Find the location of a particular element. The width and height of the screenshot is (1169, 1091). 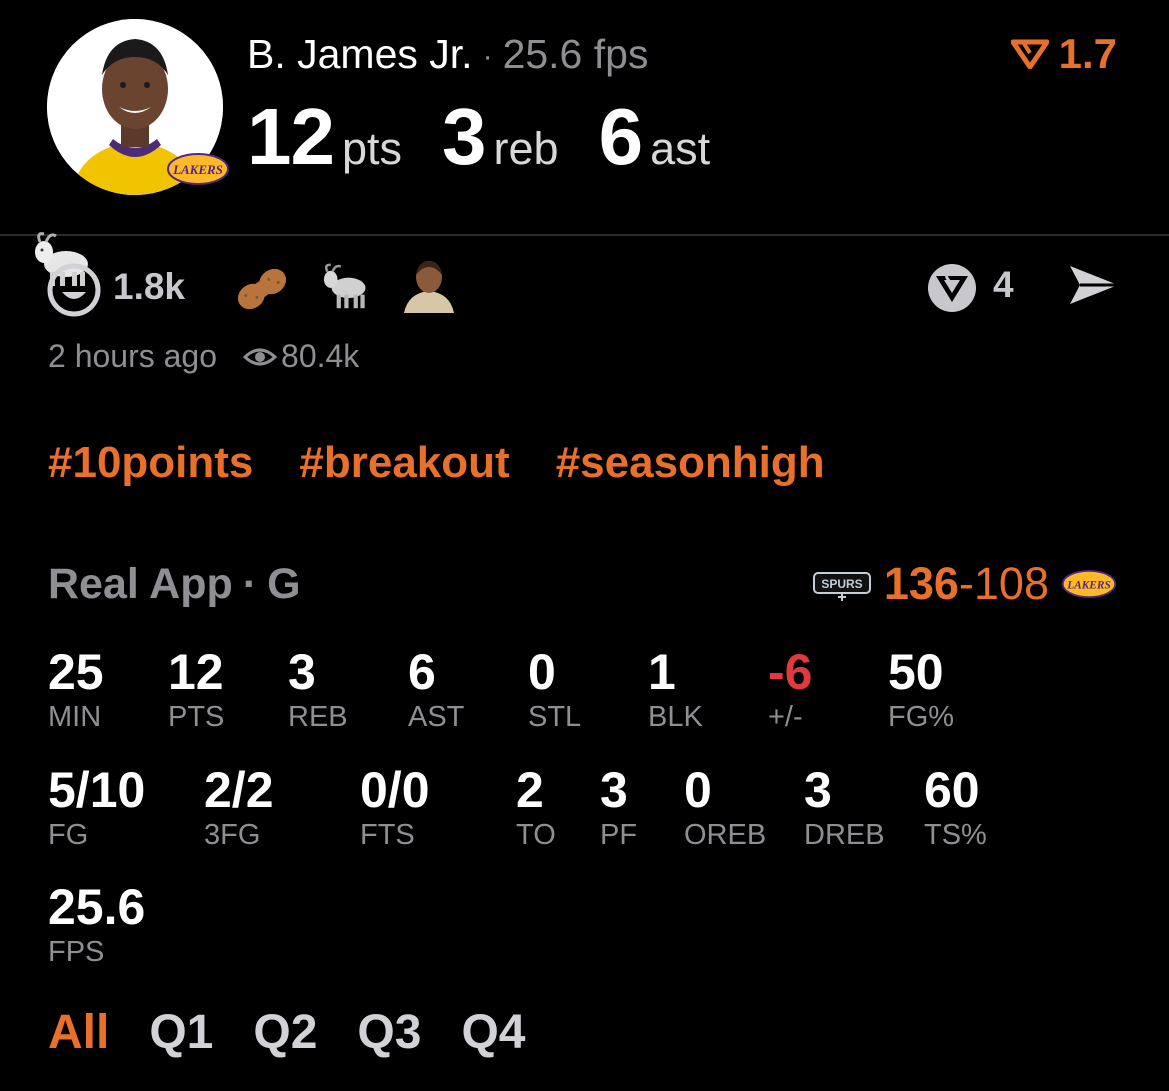

score-right: 108 is located at coordinates (1011, 583).